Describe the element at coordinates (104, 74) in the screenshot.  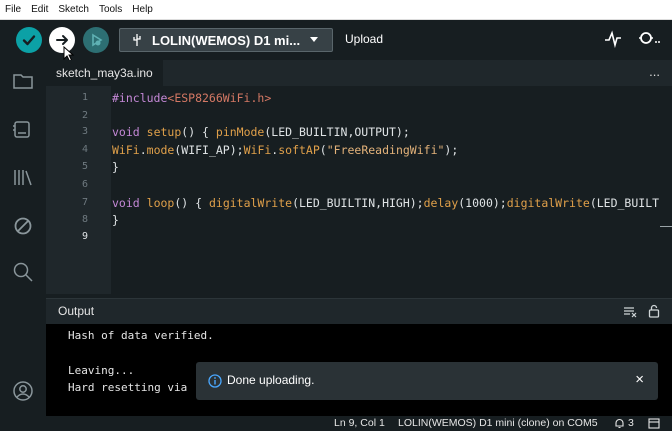
I see `tab-sketch: sketch_may3a.ino` at that location.